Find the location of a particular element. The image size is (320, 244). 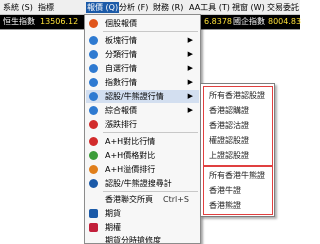

ah-premium-icon is located at coordinates (93, 169).